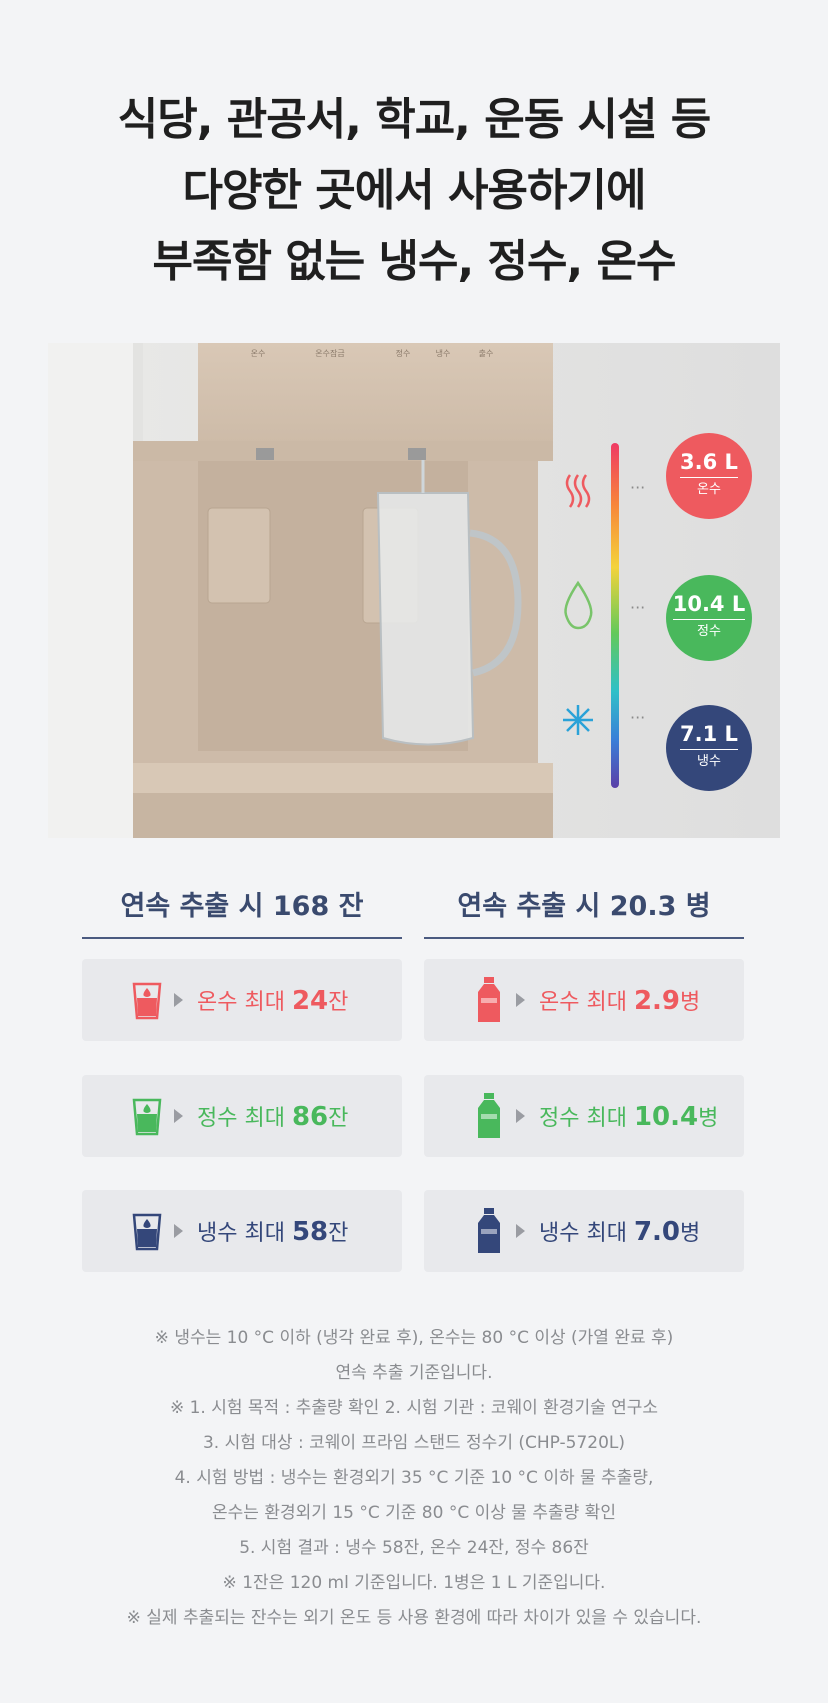 The width and height of the screenshot is (828, 1703). I want to click on panel-label-cold: 냉수, so click(443, 353).